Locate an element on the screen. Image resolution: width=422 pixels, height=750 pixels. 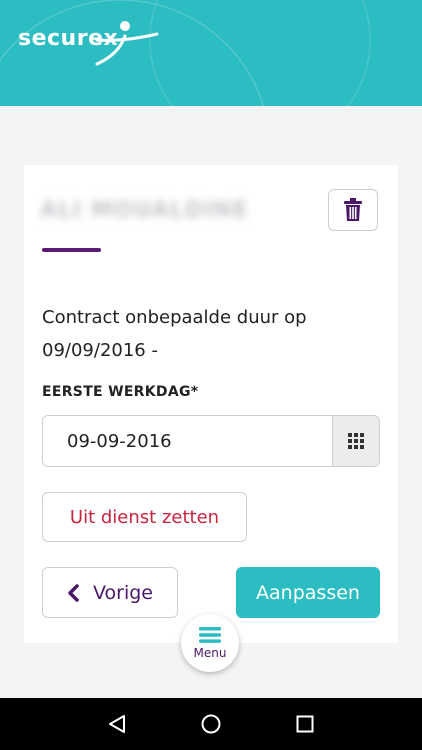
first-workday-field: 09-09-2016 is located at coordinates (211, 441).